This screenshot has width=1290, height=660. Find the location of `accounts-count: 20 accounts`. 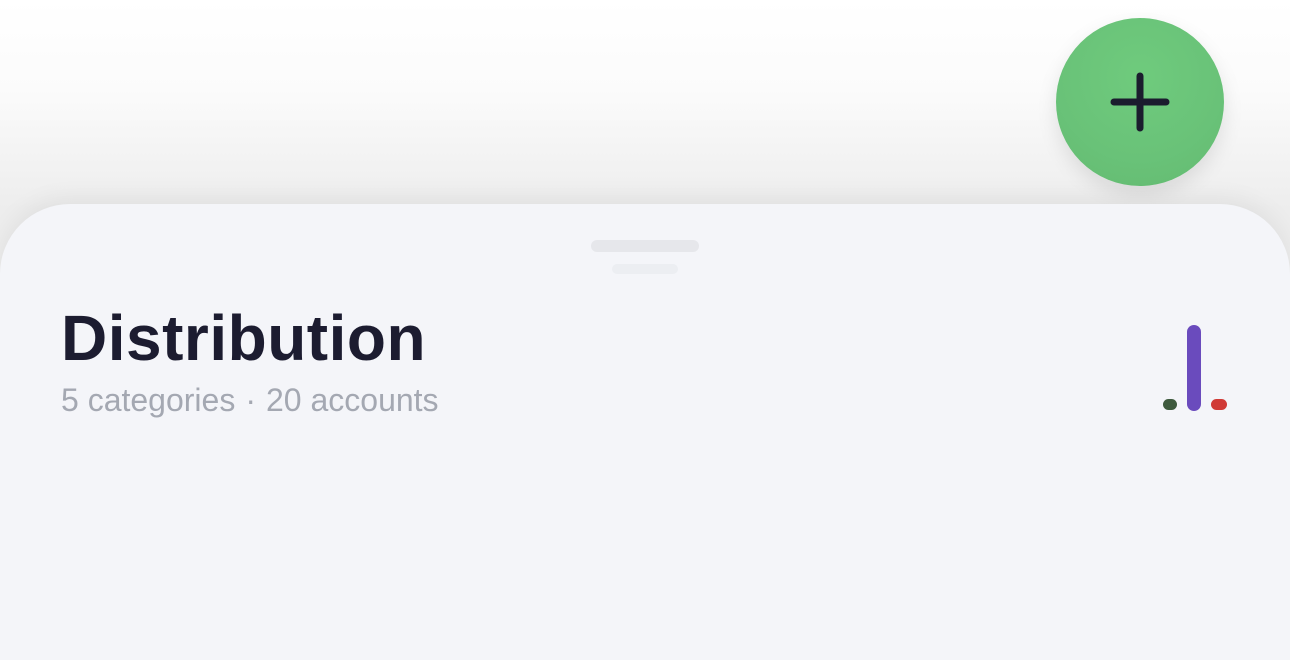

accounts-count: 20 accounts is located at coordinates (352, 400).